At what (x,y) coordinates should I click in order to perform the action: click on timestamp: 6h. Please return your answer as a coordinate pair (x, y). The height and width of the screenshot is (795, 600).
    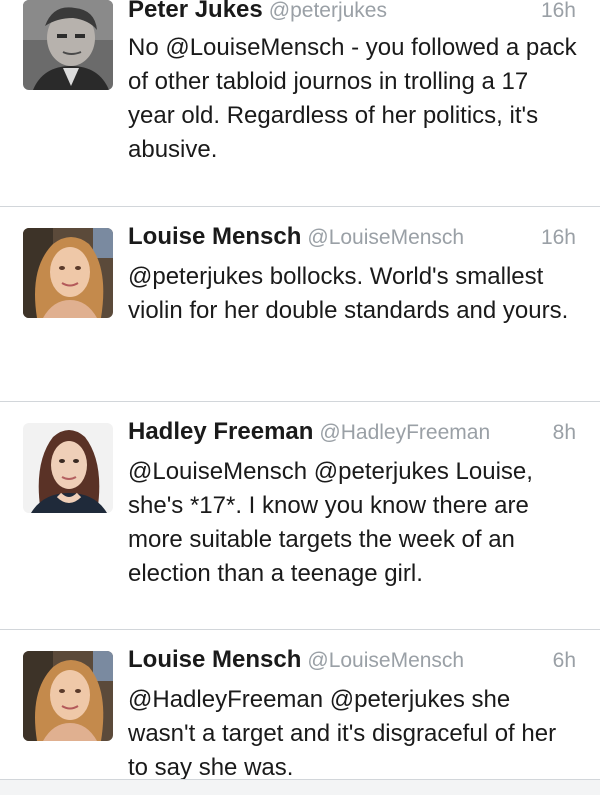
    Looking at the image, I should click on (564, 660).